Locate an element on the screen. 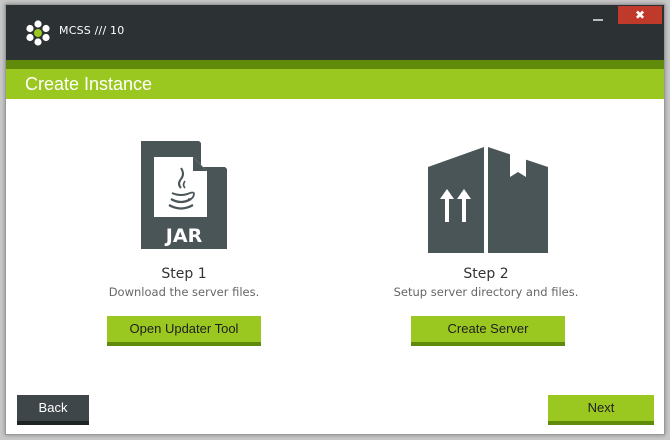 The image size is (670, 440). close-icon: ✖ is located at coordinates (640, 15).